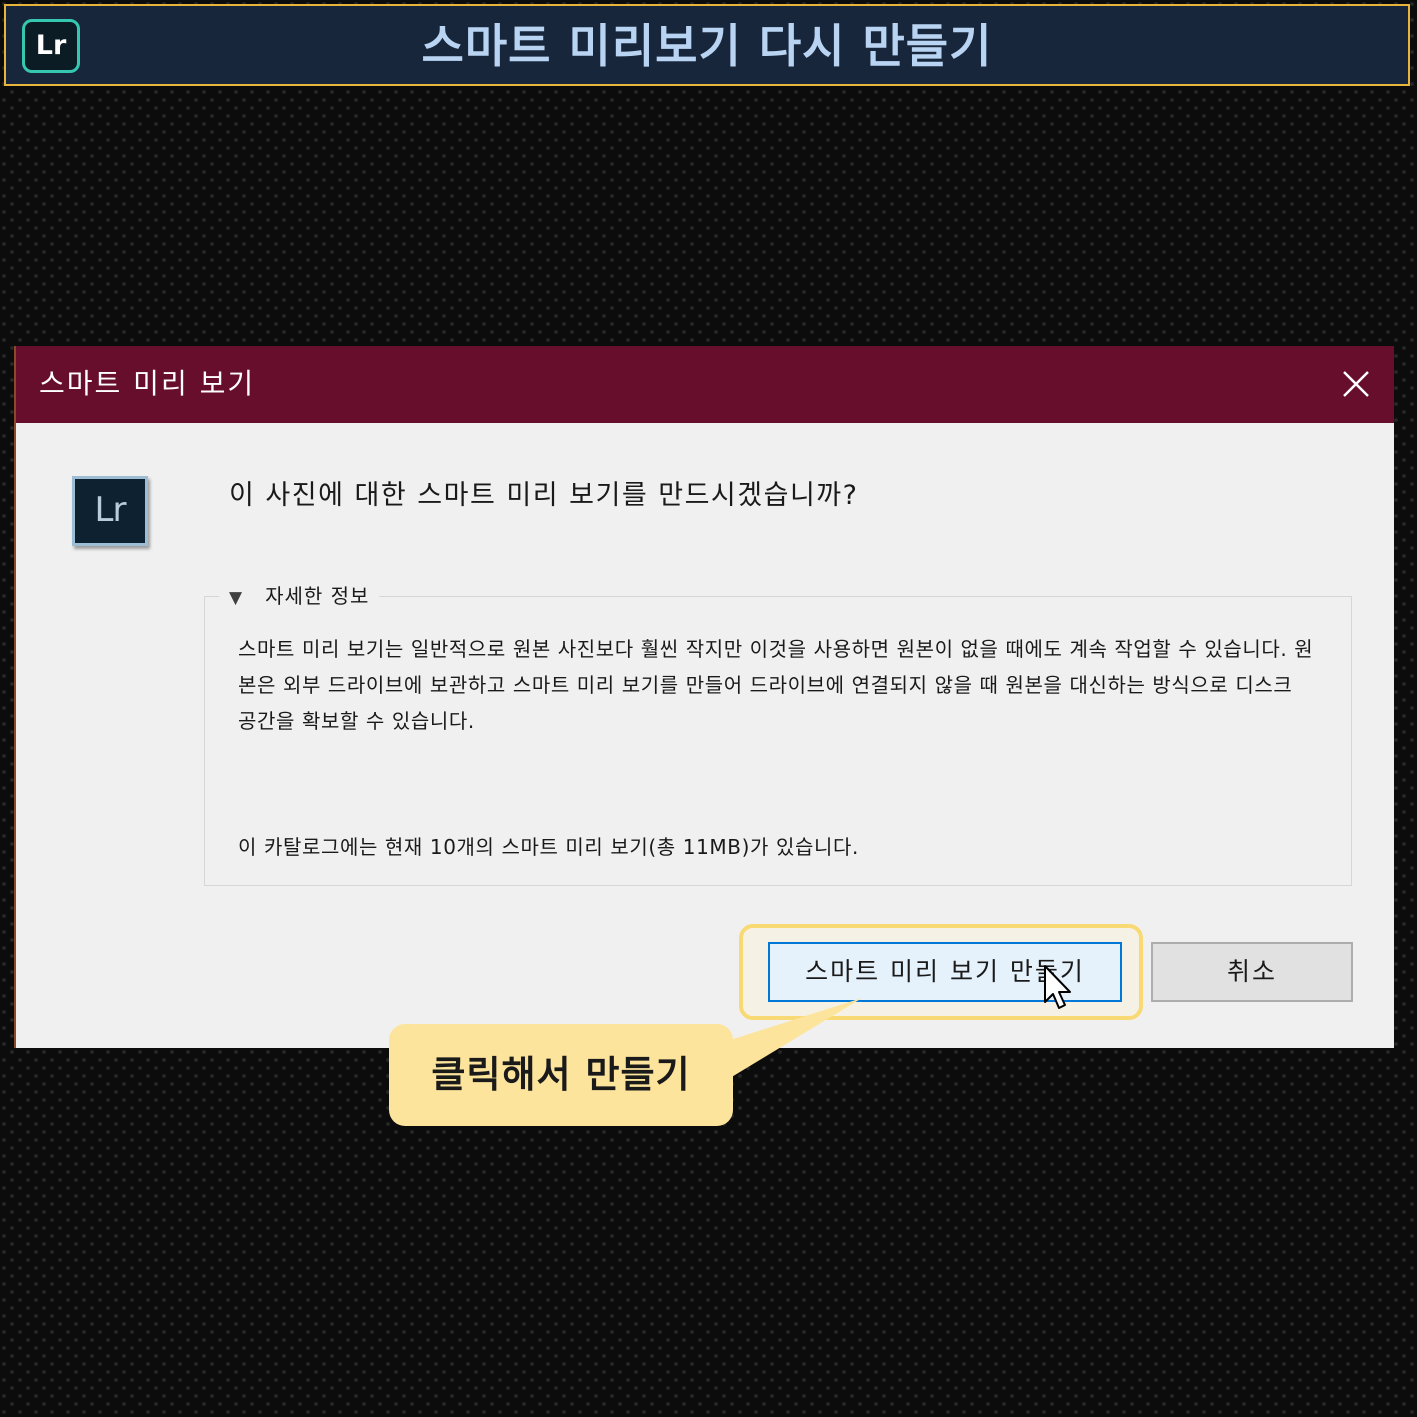 This screenshot has width=1417, height=1417. Describe the element at coordinates (561, 1075) in the screenshot. I see `callout-label: 클릭해서 만들기` at that location.